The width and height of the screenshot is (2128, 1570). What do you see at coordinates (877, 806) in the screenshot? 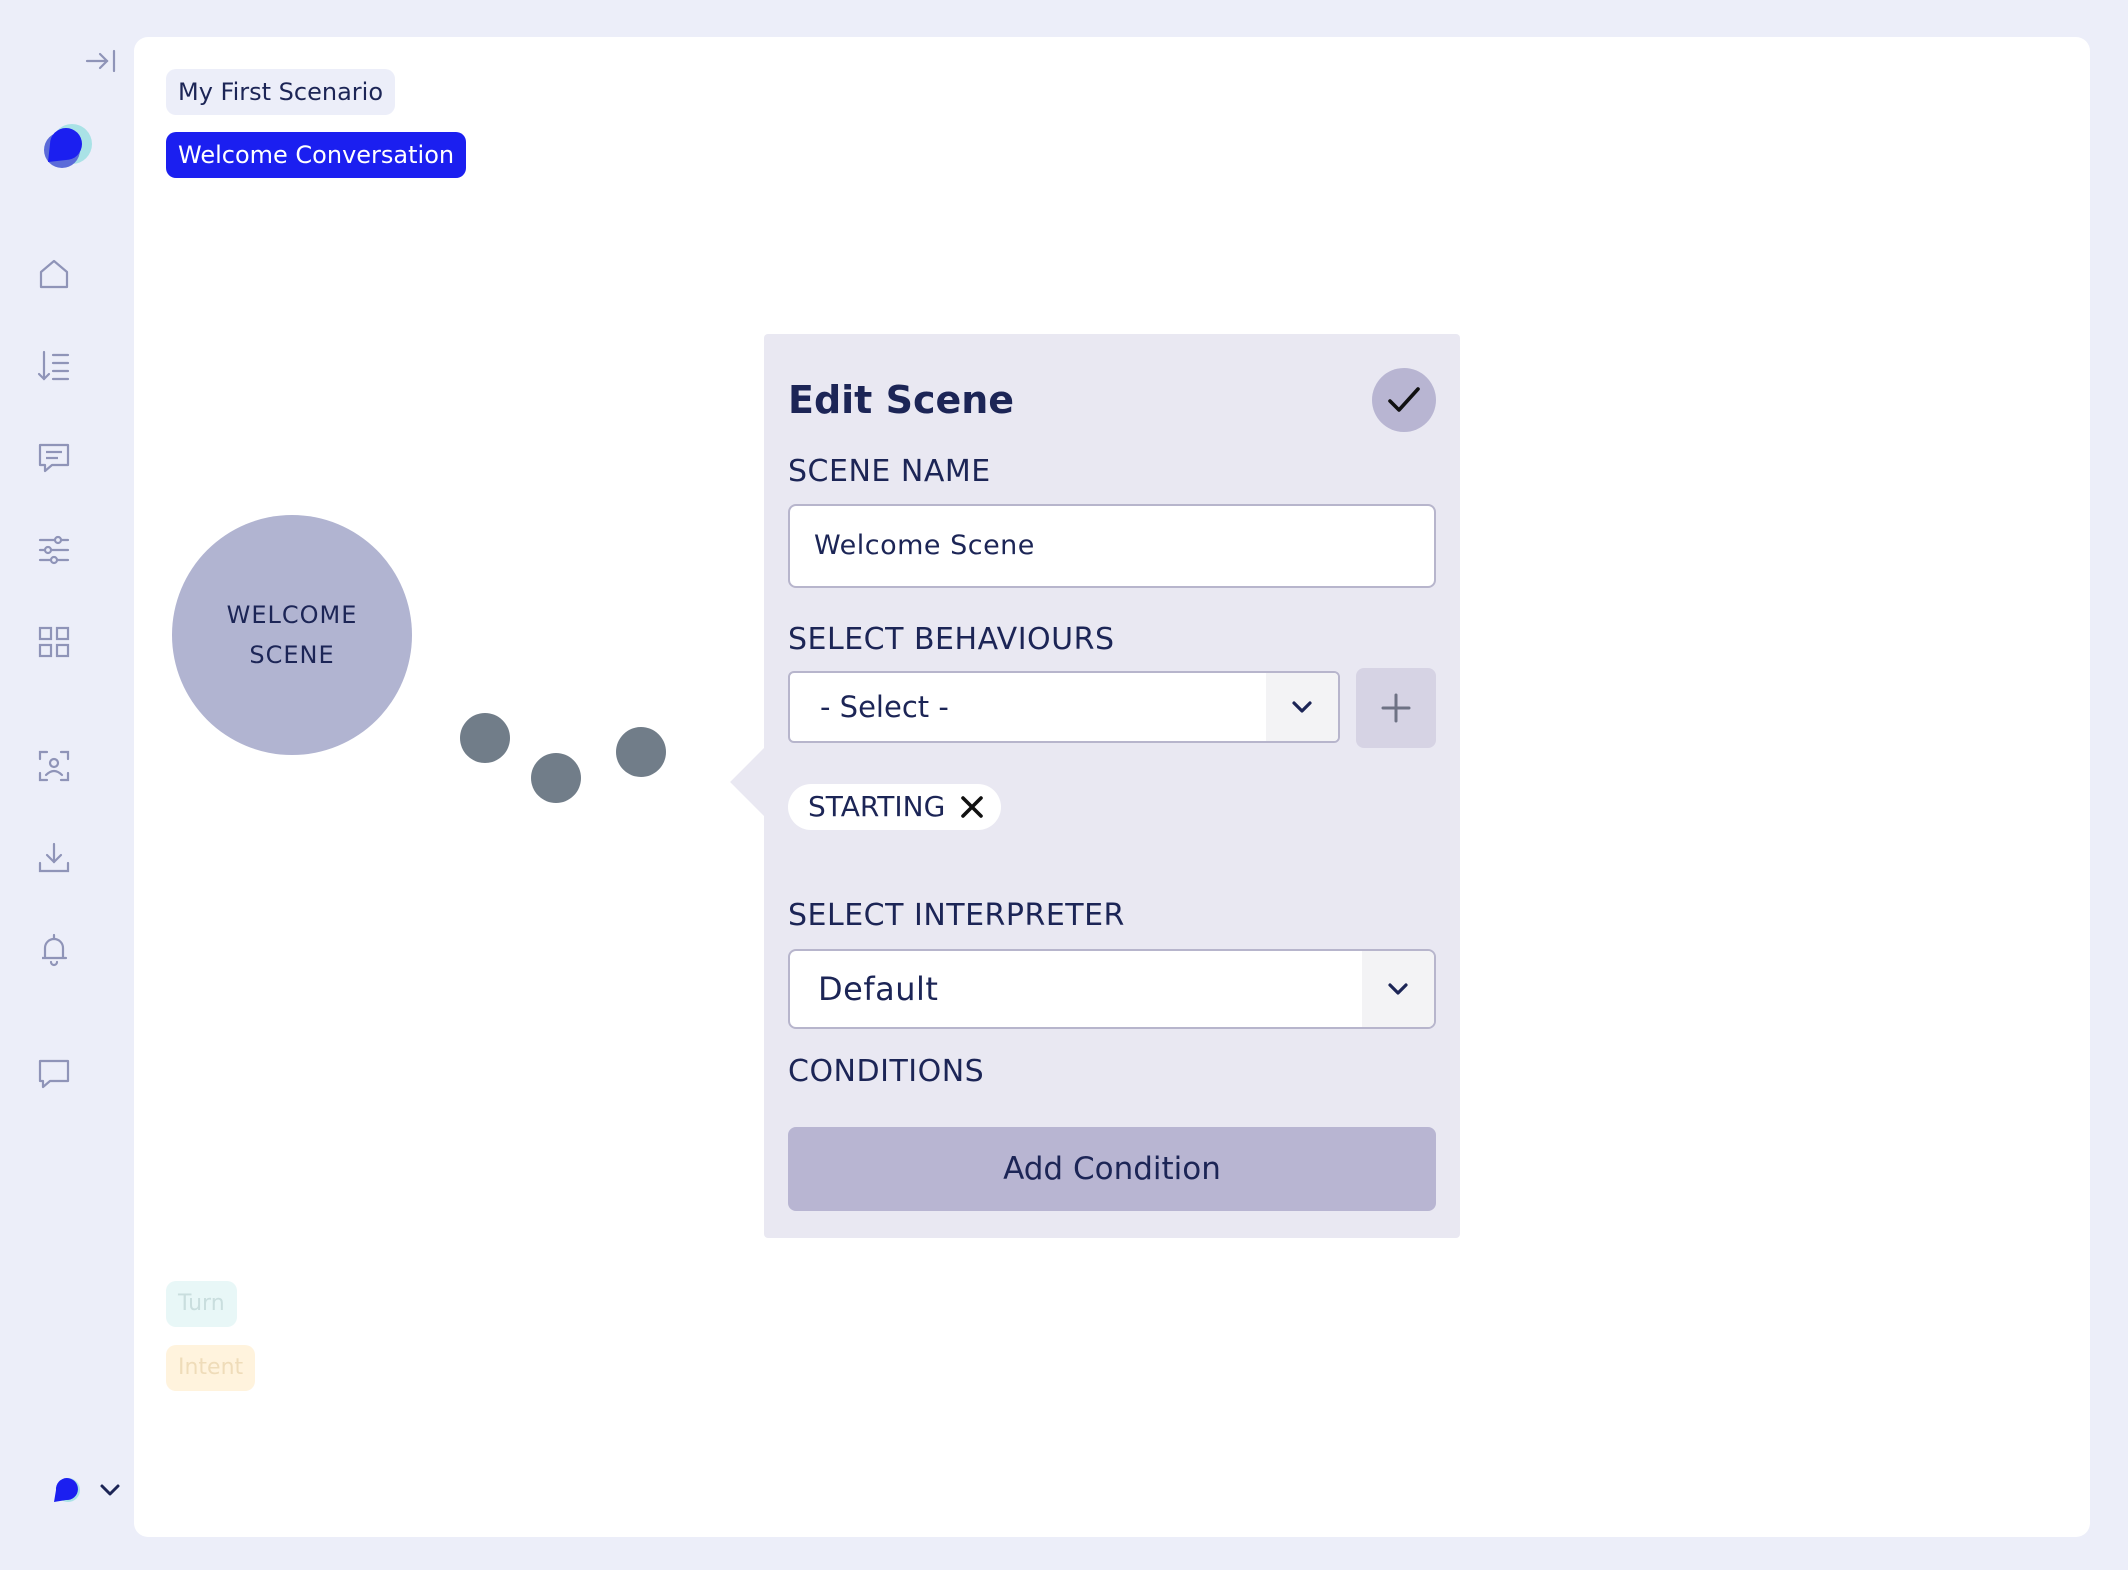
I see `behaviour-chip-label: STARTING` at bounding box center [877, 806].